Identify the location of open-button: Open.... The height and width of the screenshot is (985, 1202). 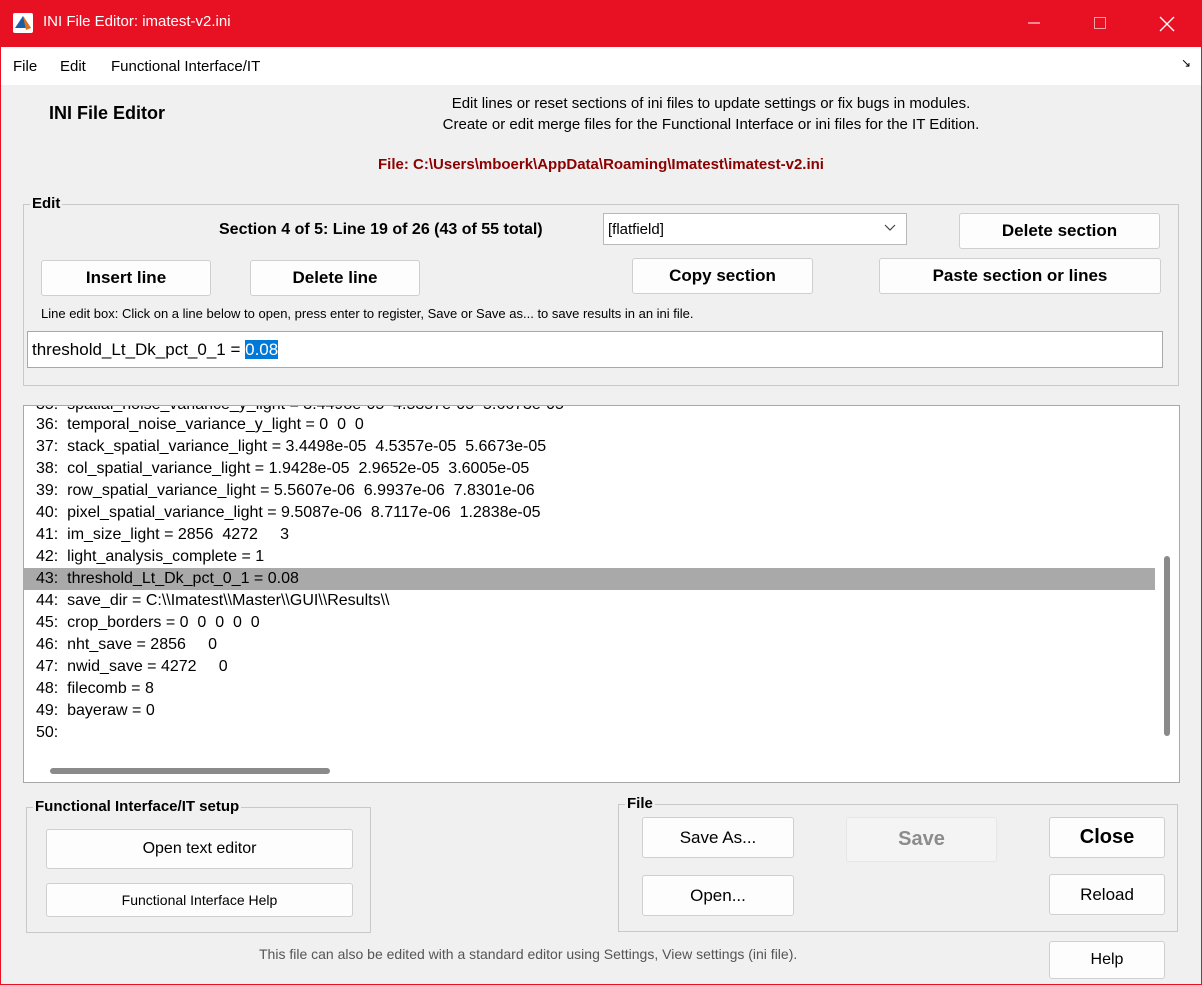
(718, 895).